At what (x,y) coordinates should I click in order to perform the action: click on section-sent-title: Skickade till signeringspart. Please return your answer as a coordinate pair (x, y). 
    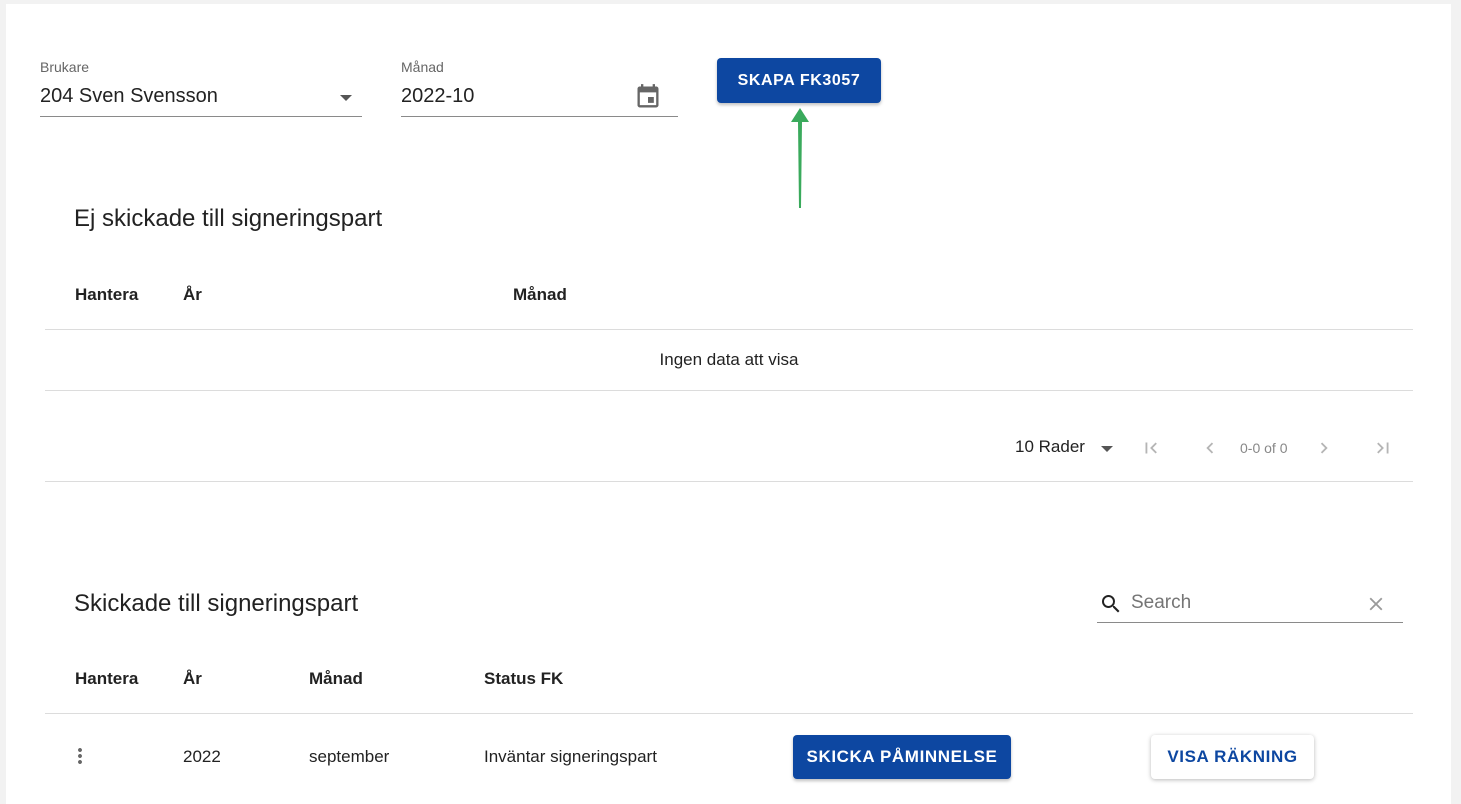
    Looking at the image, I should click on (216, 603).